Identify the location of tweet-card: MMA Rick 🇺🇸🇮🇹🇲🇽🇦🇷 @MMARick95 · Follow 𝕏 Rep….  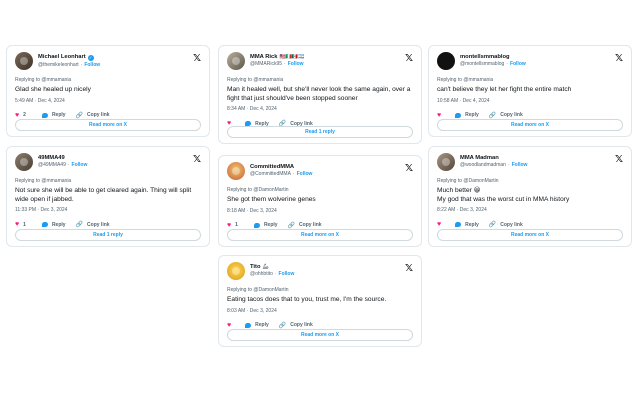
(320, 94).